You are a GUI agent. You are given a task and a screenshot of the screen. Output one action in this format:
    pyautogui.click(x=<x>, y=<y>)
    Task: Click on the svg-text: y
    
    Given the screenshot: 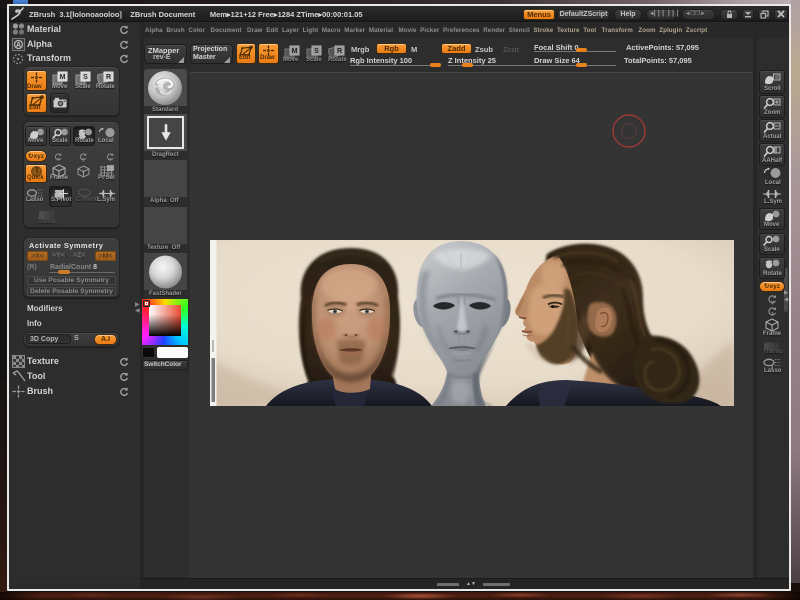 What is the action you would take?
    pyautogui.click(x=83, y=158)
    